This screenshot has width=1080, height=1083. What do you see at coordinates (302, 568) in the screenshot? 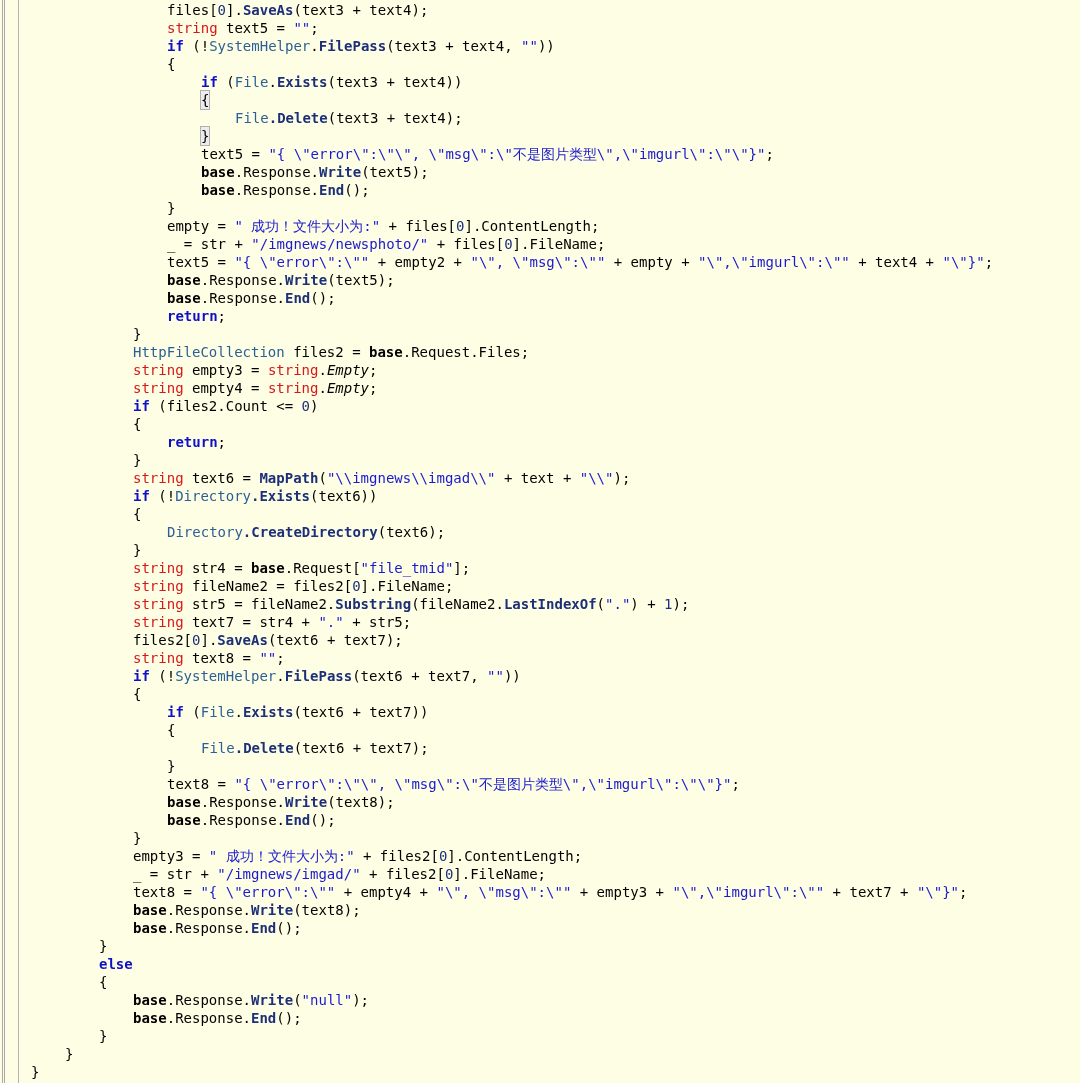
I see `code-line: string str4 = base.Request["file_tmid"];` at bounding box center [302, 568].